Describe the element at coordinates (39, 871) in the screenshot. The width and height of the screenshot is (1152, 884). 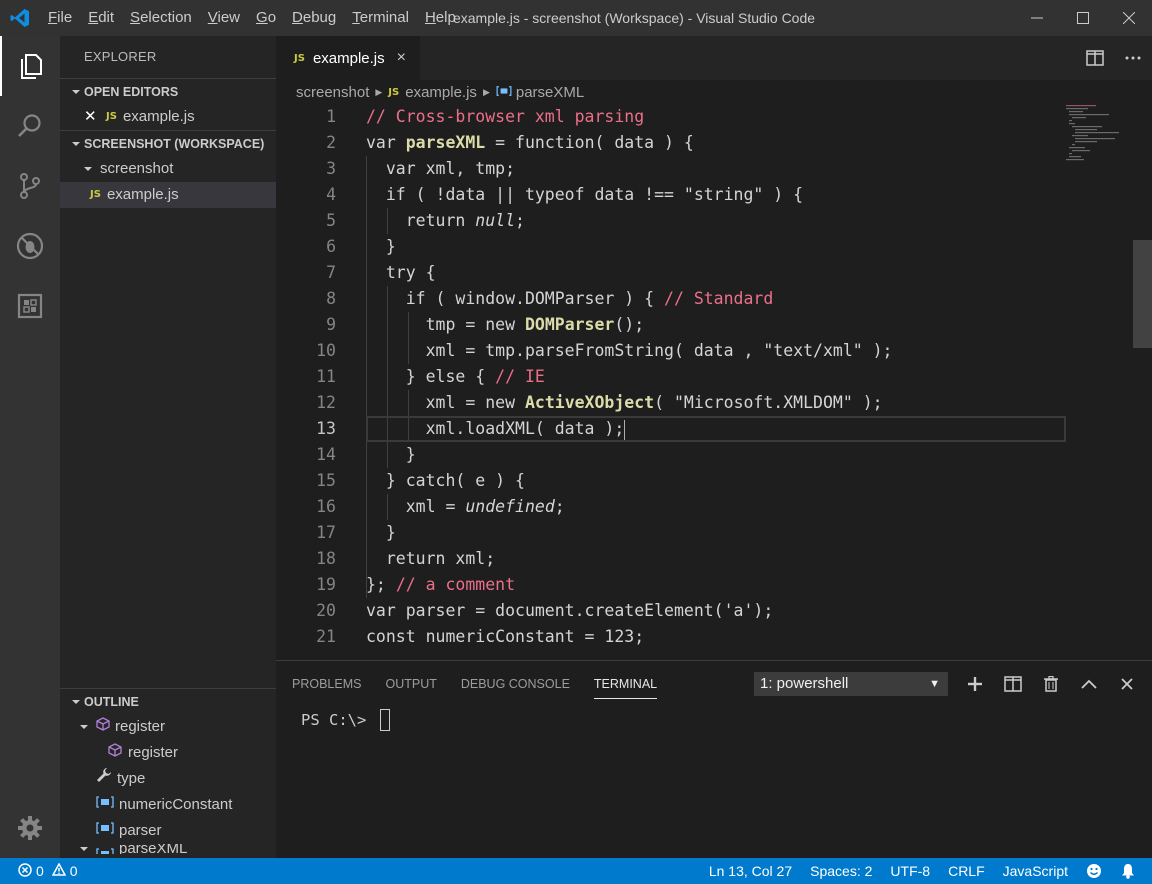
I see `problems-status: 0 0` at that location.